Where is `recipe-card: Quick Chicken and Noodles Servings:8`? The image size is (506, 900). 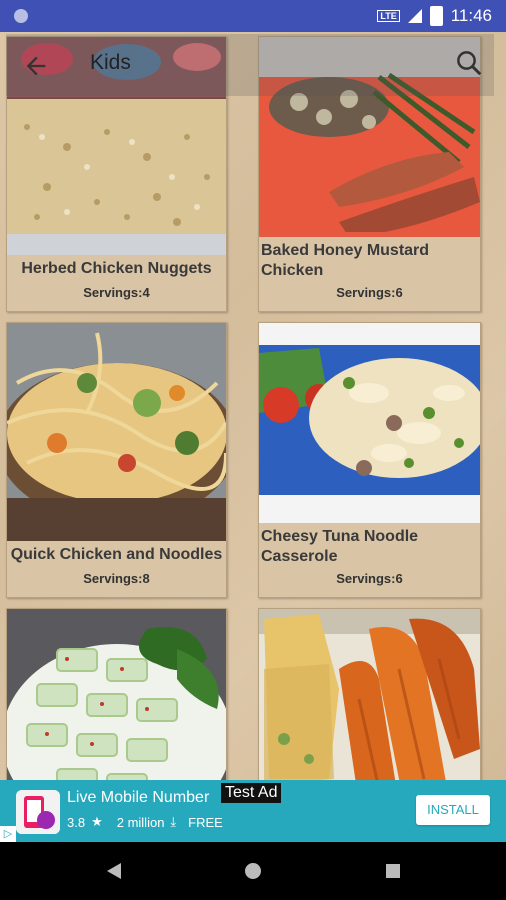 recipe-card: Quick Chicken and Noodles Servings:8 is located at coordinates (116, 460).